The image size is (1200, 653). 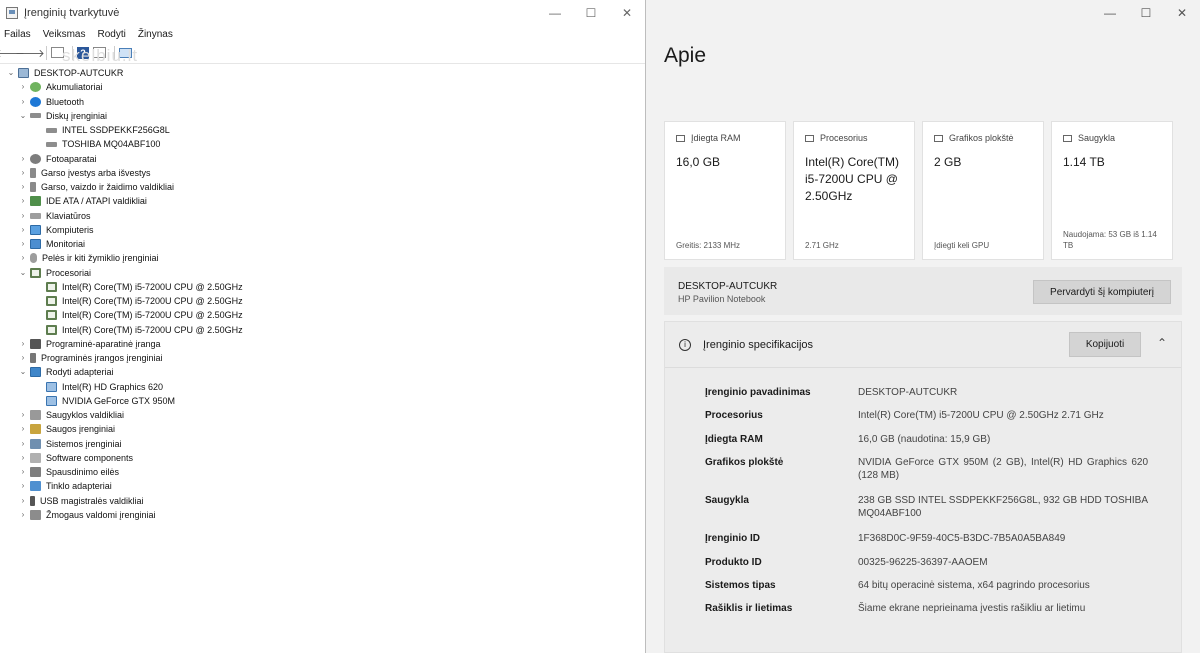 What do you see at coordinates (323, 372) in the screenshot?
I see `tree-category: ⌄ Rodyti adapteriai` at bounding box center [323, 372].